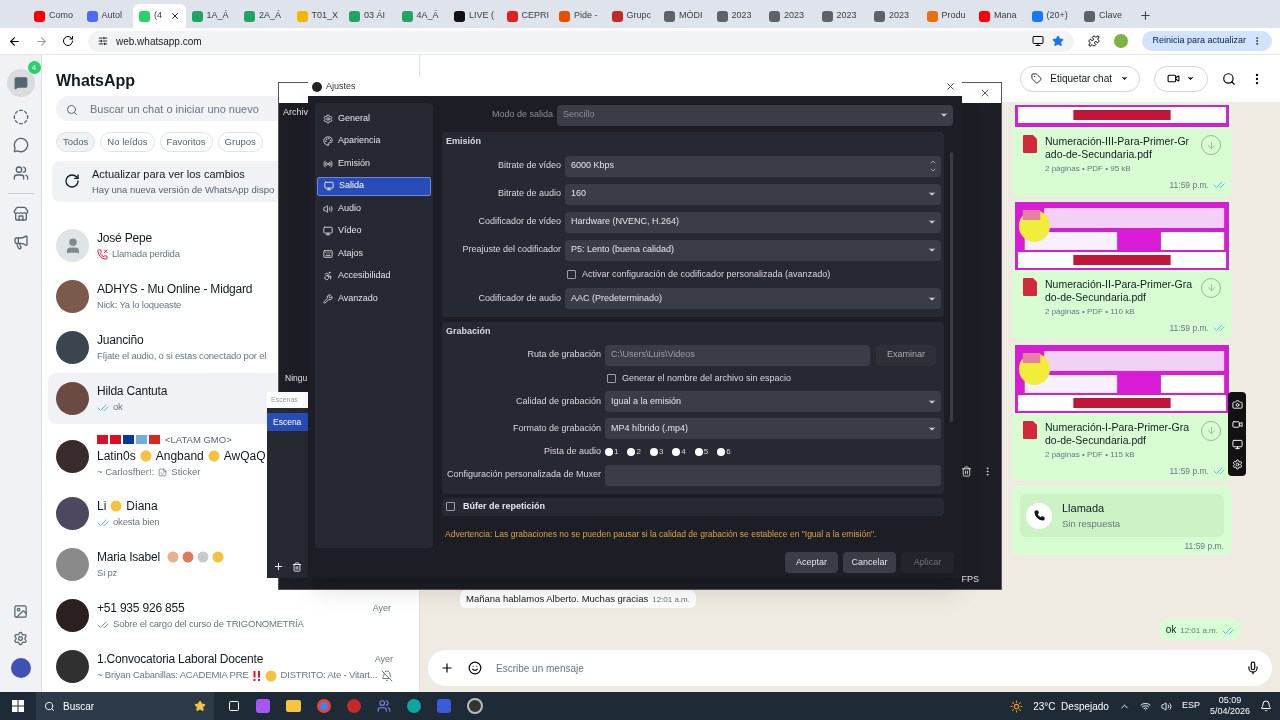  I want to click on microphone-icon, so click(1253, 668).